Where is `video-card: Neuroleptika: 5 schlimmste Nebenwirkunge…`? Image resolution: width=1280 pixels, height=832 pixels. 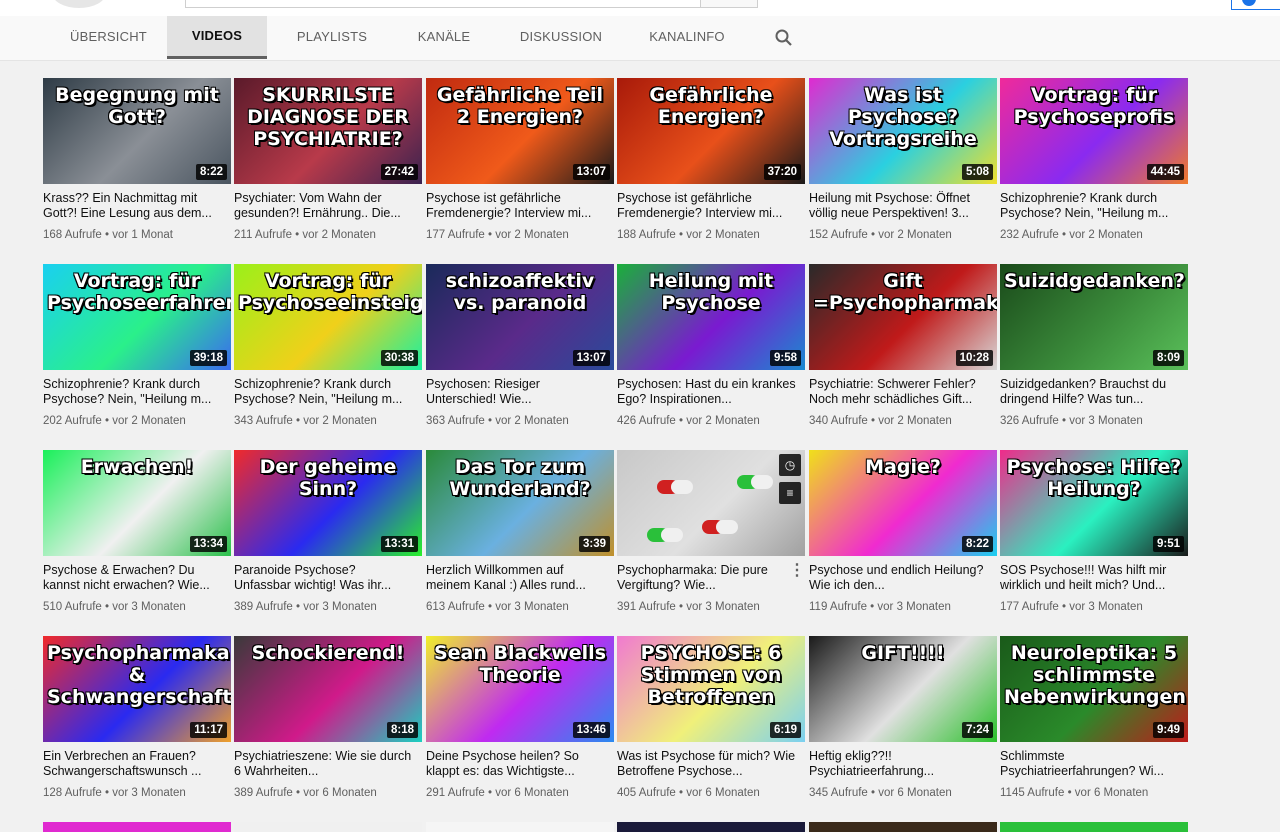 video-card: Neuroleptika: 5 schlimmste Nebenwirkunge… is located at coordinates (1094, 721).